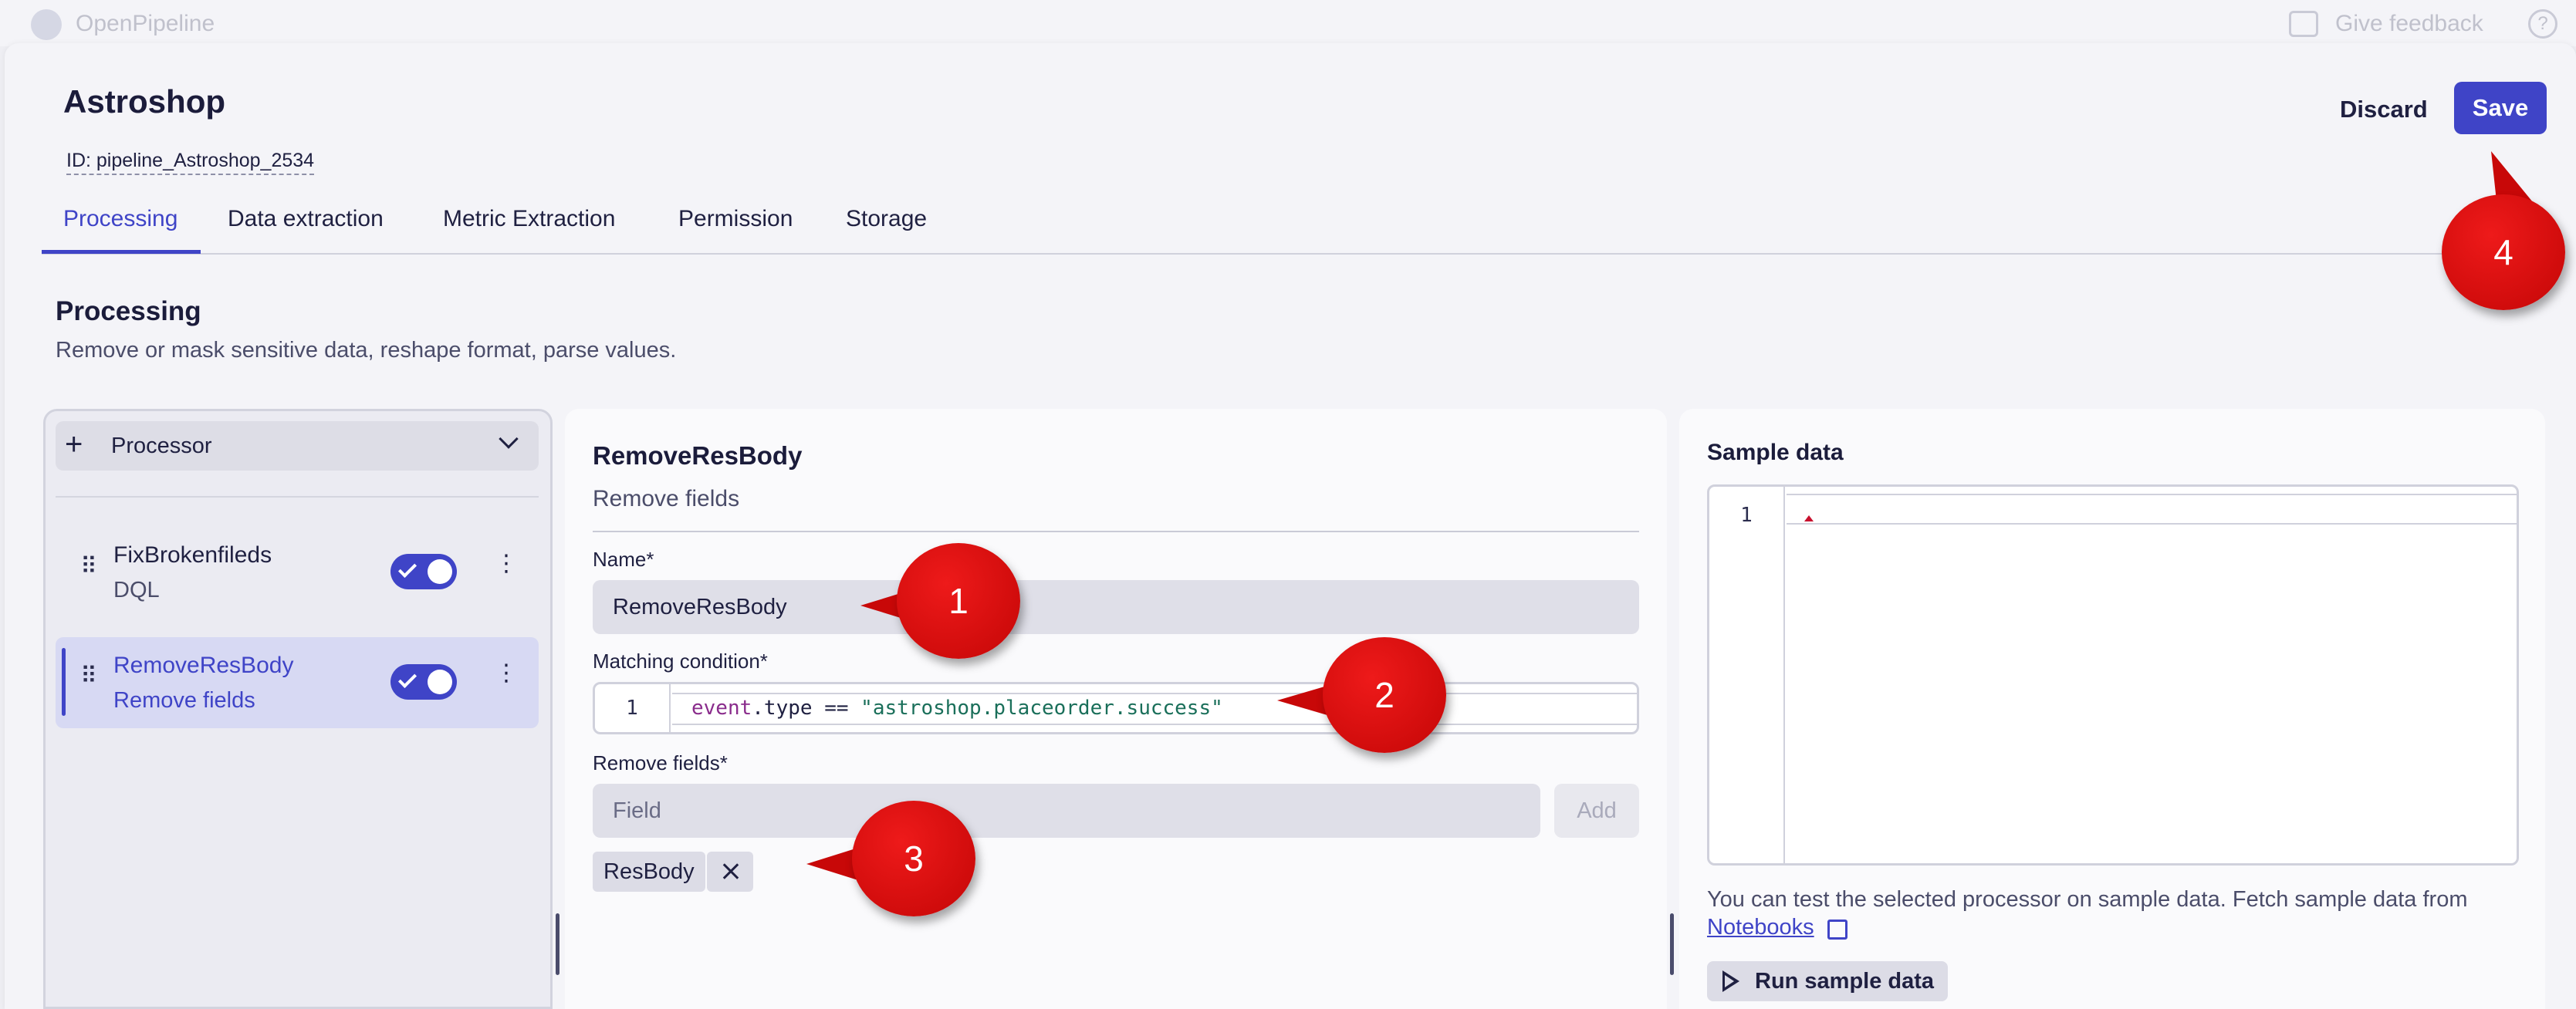 The image size is (2576, 1009). Describe the element at coordinates (1384, 695) in the screenshot. I see `callout-2: 2` at that location.